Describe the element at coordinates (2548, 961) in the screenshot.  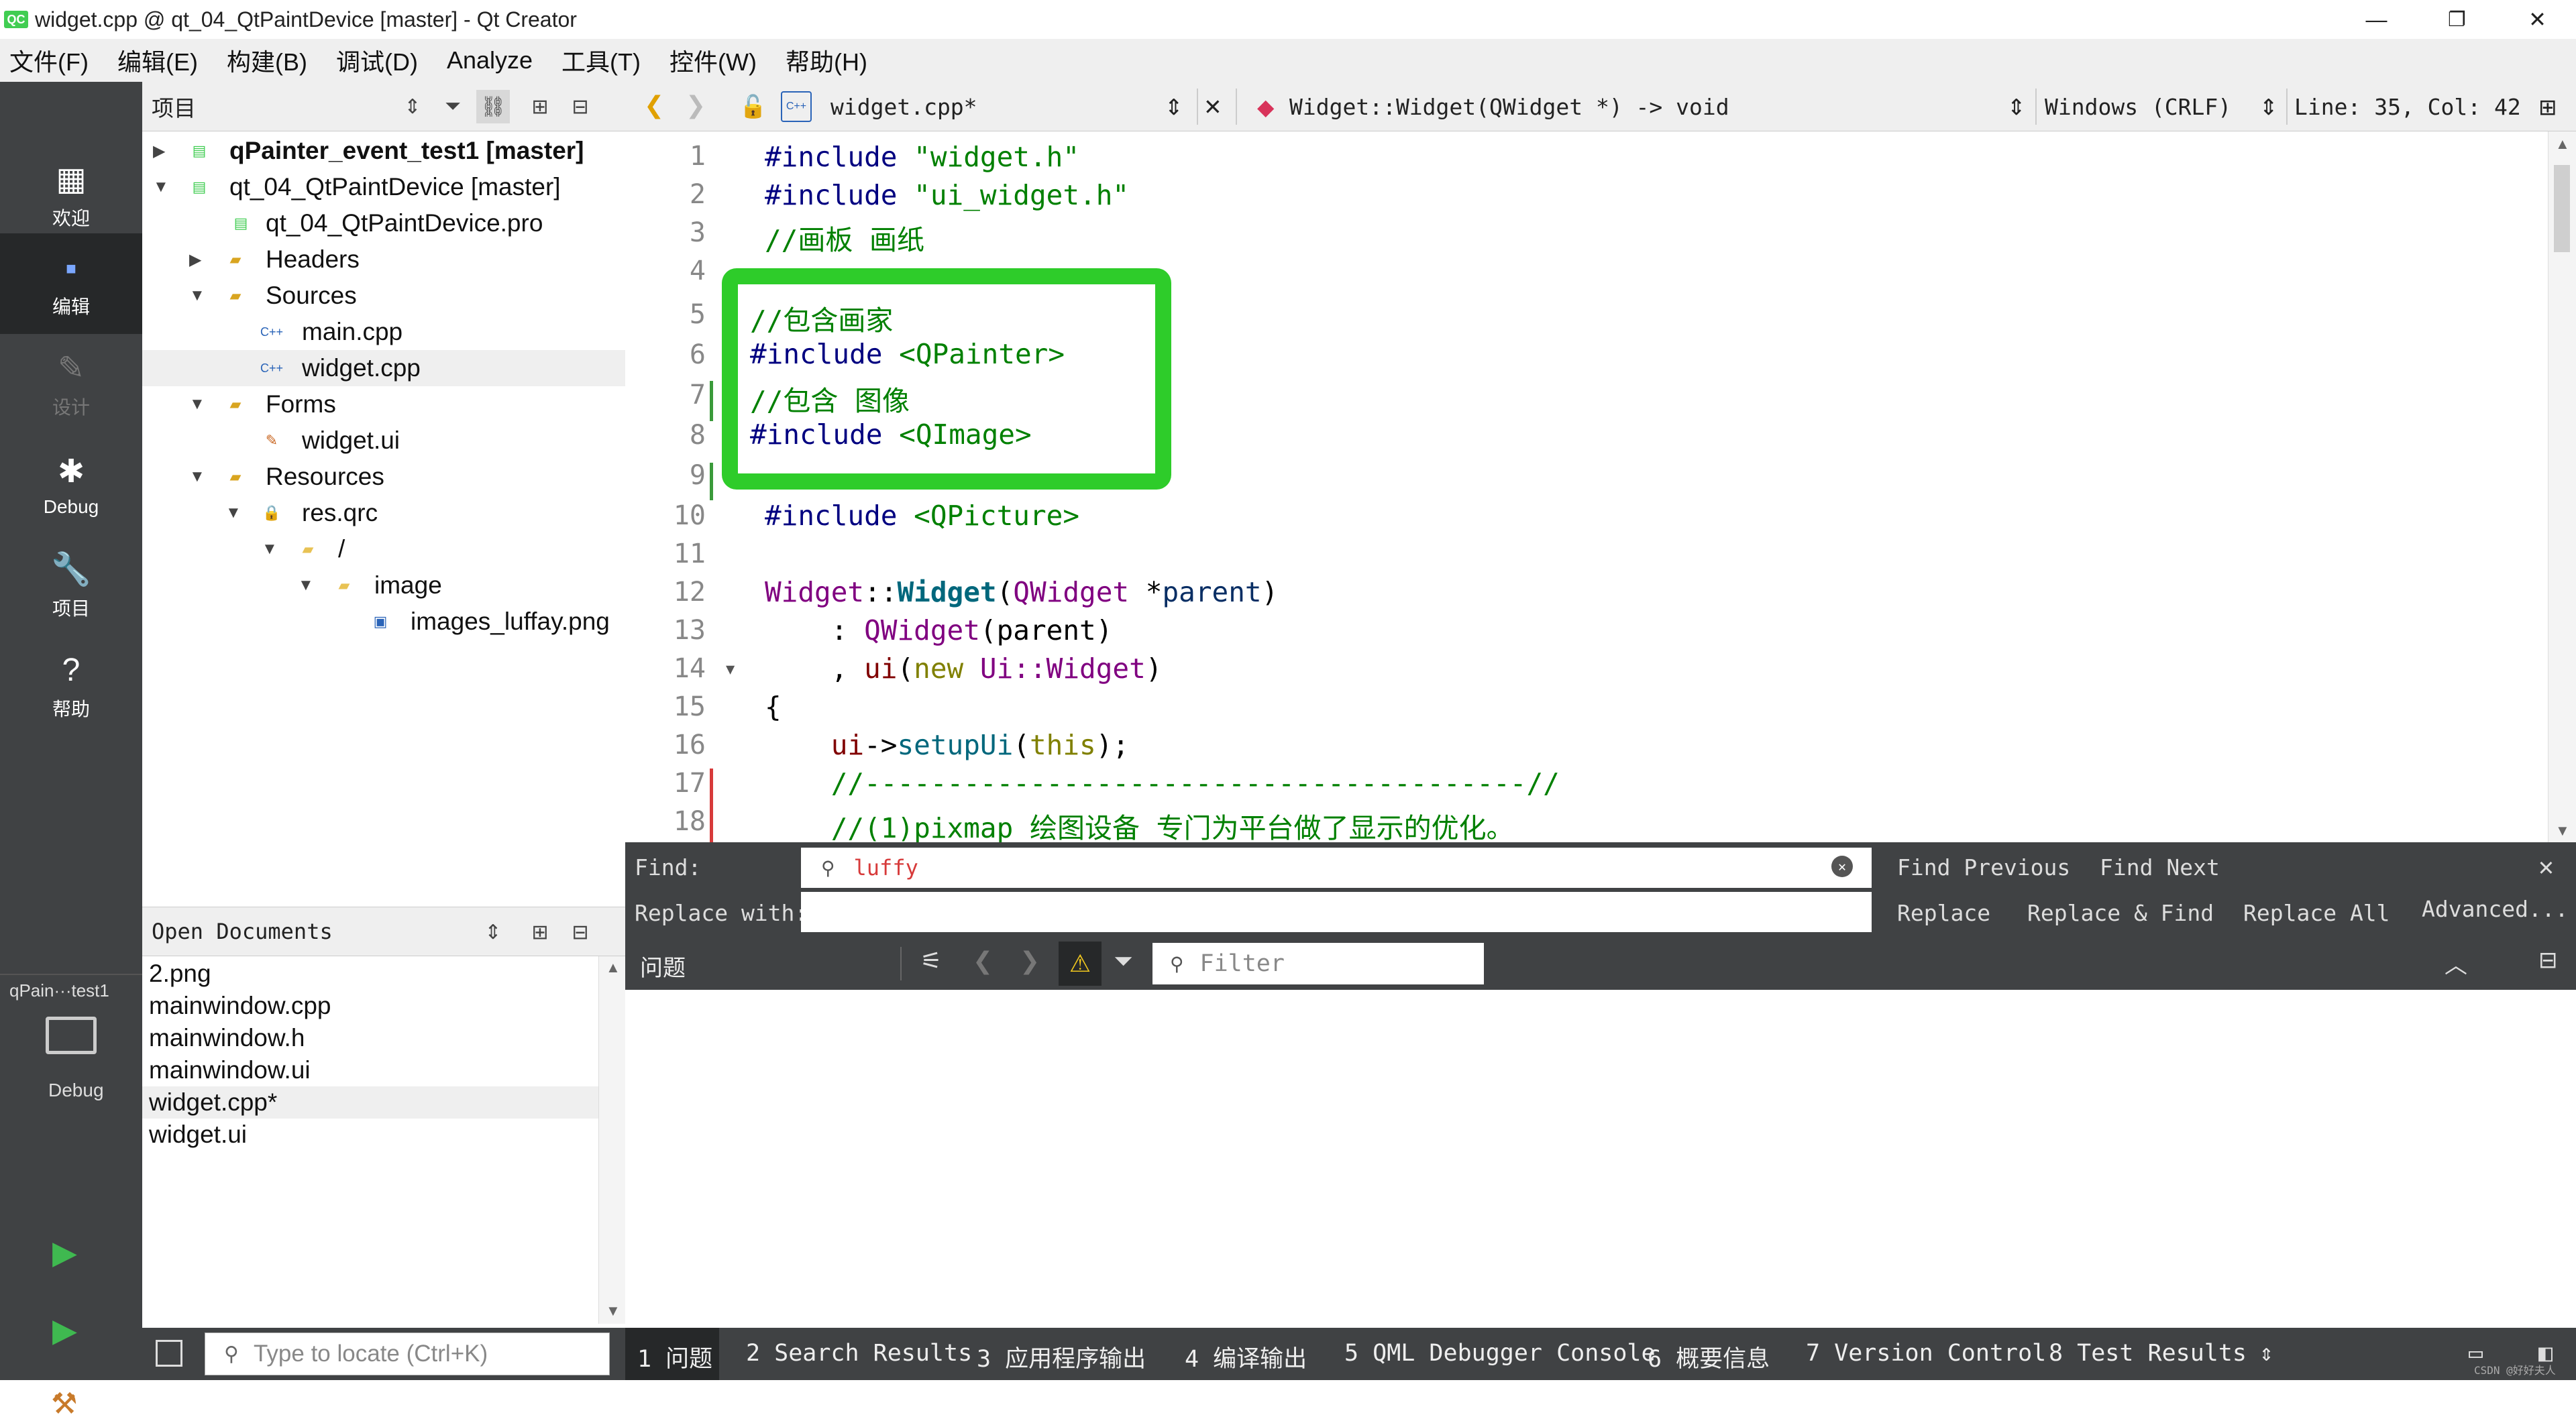
I see `close-pane-icon: ⊟` at that location.